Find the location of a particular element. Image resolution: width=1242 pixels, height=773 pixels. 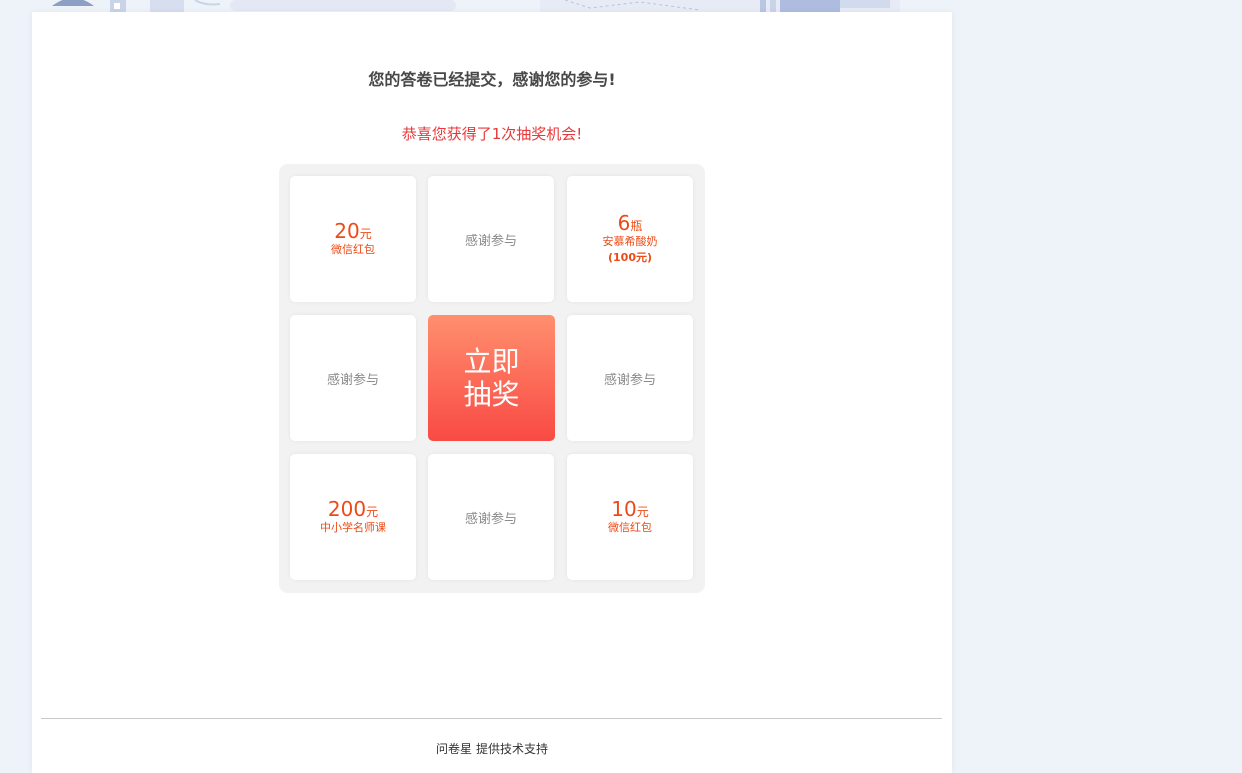

footer-divider is located at coordinates (491, 718).